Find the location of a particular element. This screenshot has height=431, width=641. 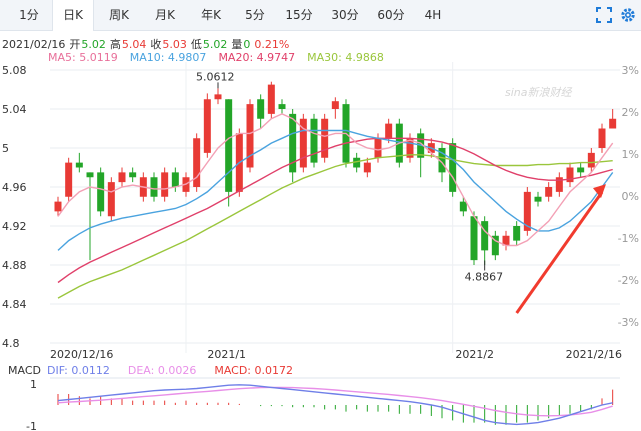

macd-tick-label: 1 is located at coordinates (33, 384).